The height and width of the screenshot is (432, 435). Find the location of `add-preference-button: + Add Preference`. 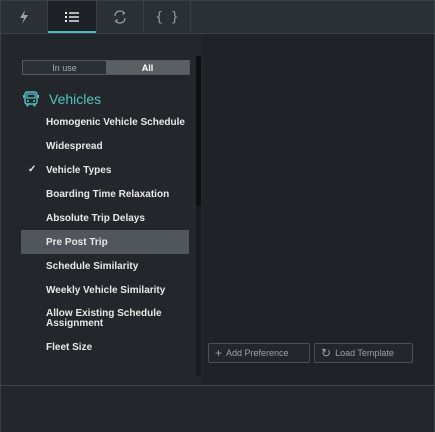

add-preference-button: + Add Preference is located at coordinates (259, 353).